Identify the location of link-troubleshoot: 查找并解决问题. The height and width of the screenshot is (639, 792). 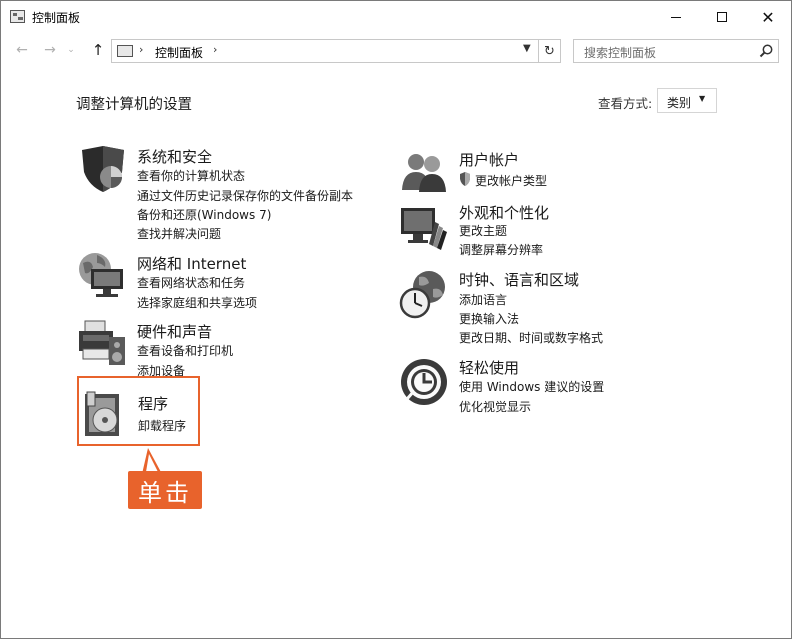
(179, 233).